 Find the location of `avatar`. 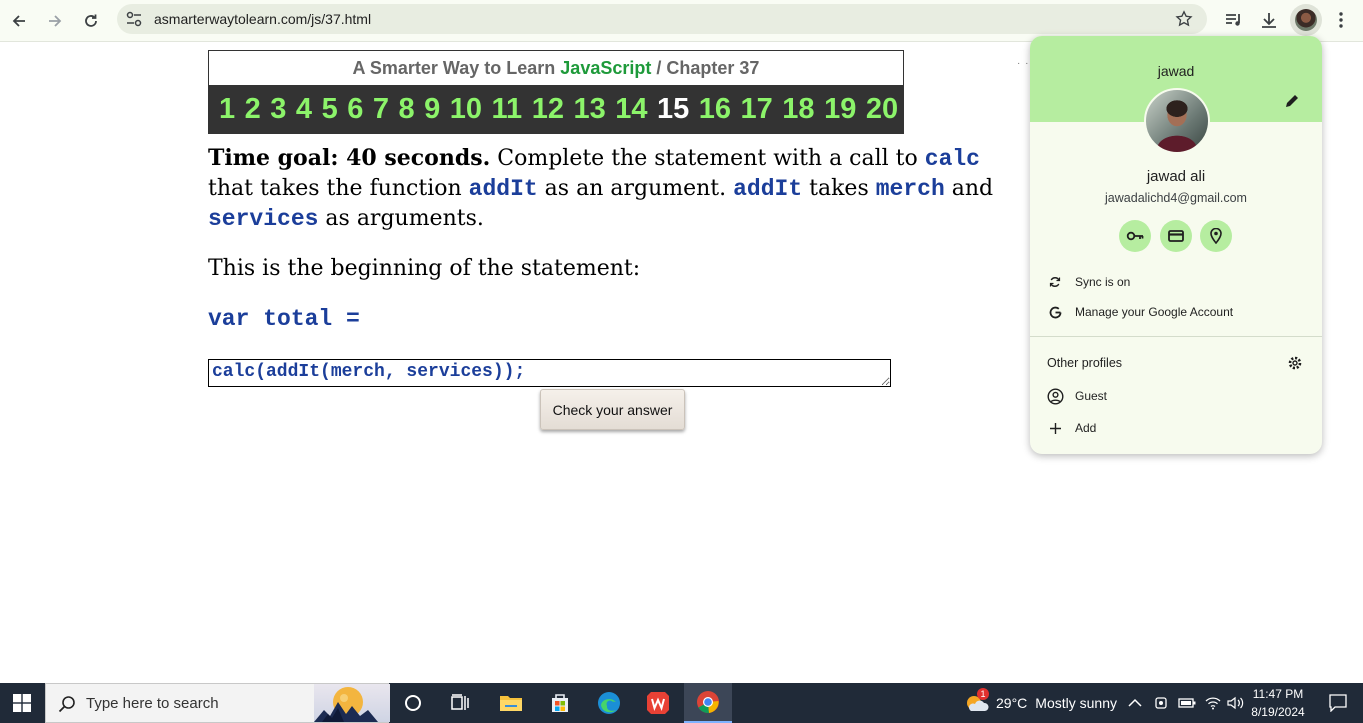

avatar is located at coordinates (1306, 20).